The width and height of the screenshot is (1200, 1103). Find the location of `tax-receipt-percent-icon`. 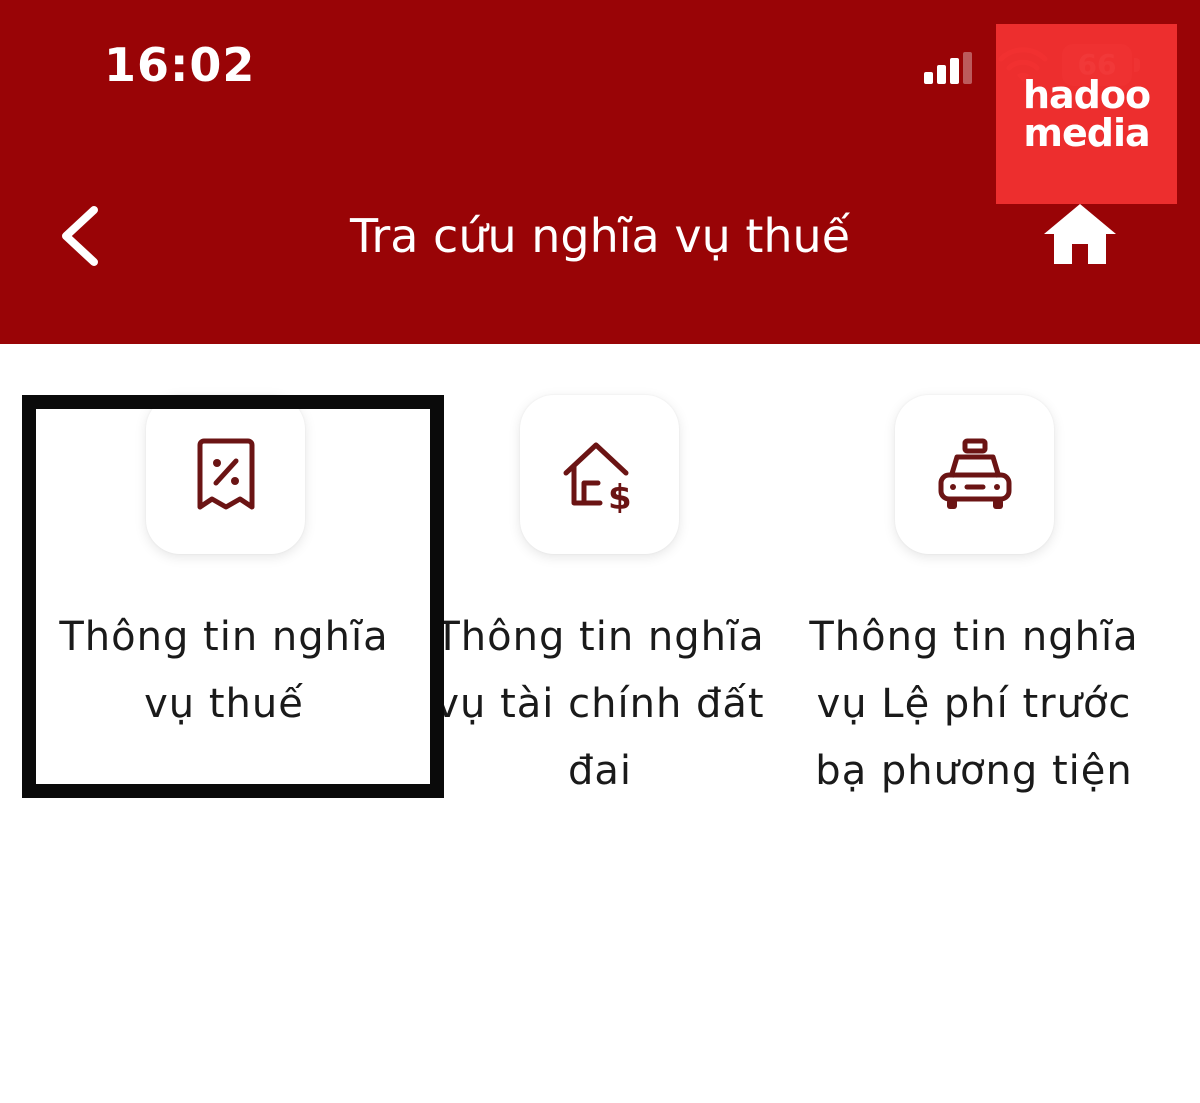

tax-receipt-percent-icon is located at coordinates (225, 473).